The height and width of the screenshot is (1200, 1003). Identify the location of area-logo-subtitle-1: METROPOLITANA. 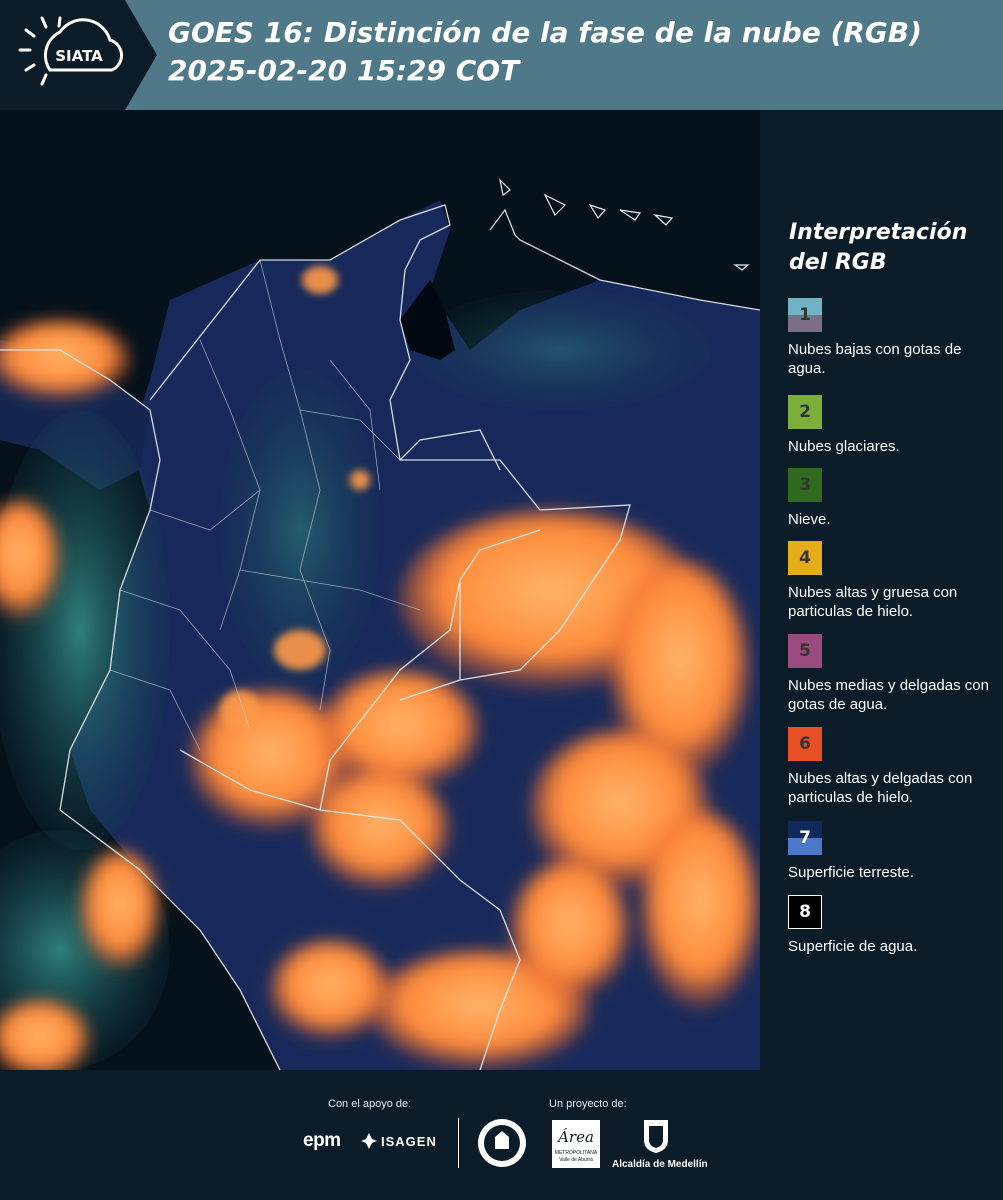
(576, 1153).